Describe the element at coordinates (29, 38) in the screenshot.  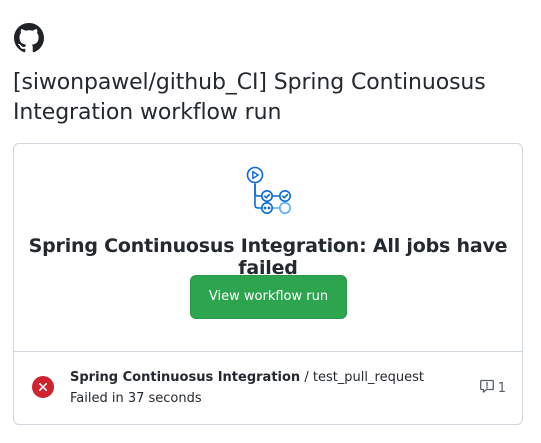
I see `github-logo-icon` at that location.